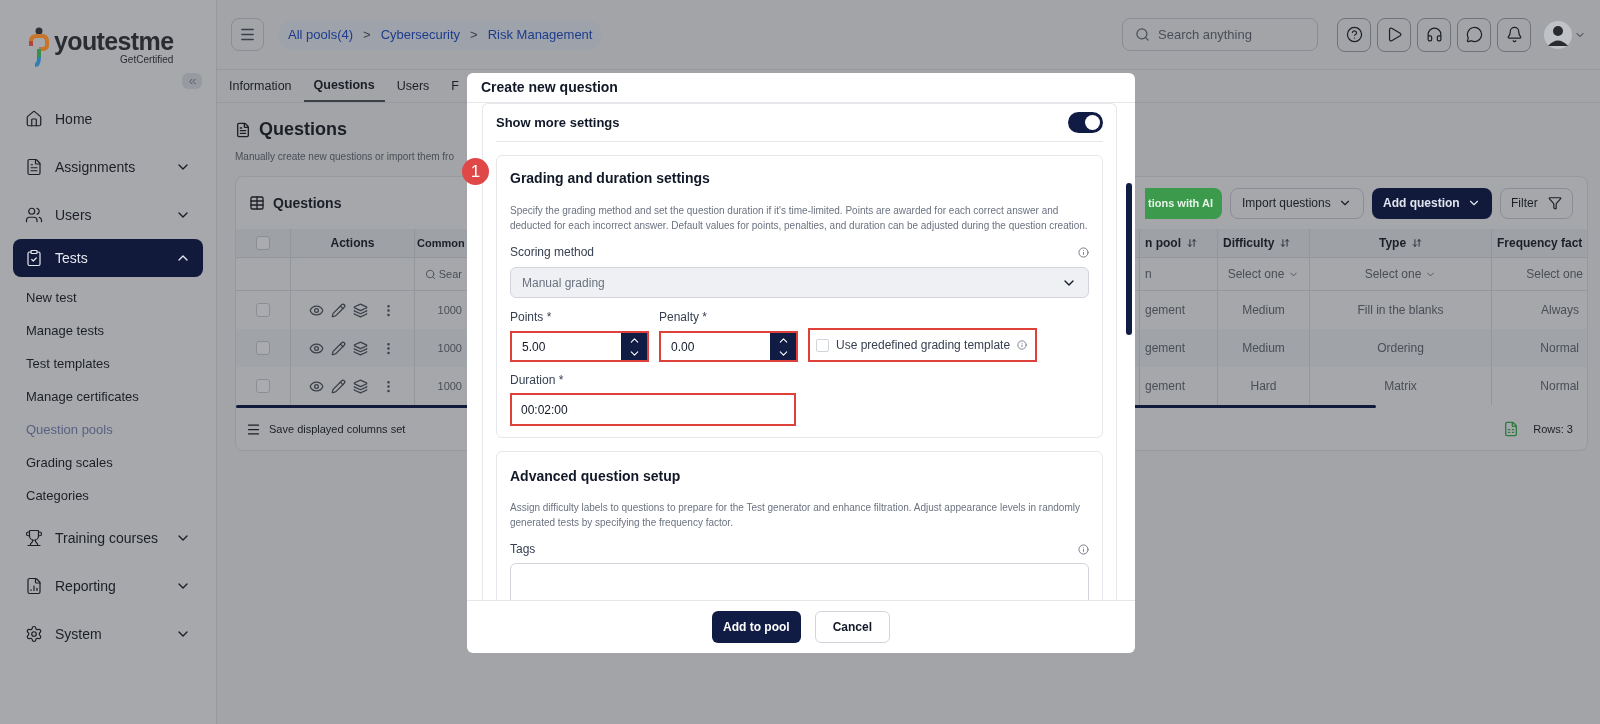  What do you see at coordinates (441, 243) in the screenshot?
I see `column-header: Common` at bounding box center [441, 243].